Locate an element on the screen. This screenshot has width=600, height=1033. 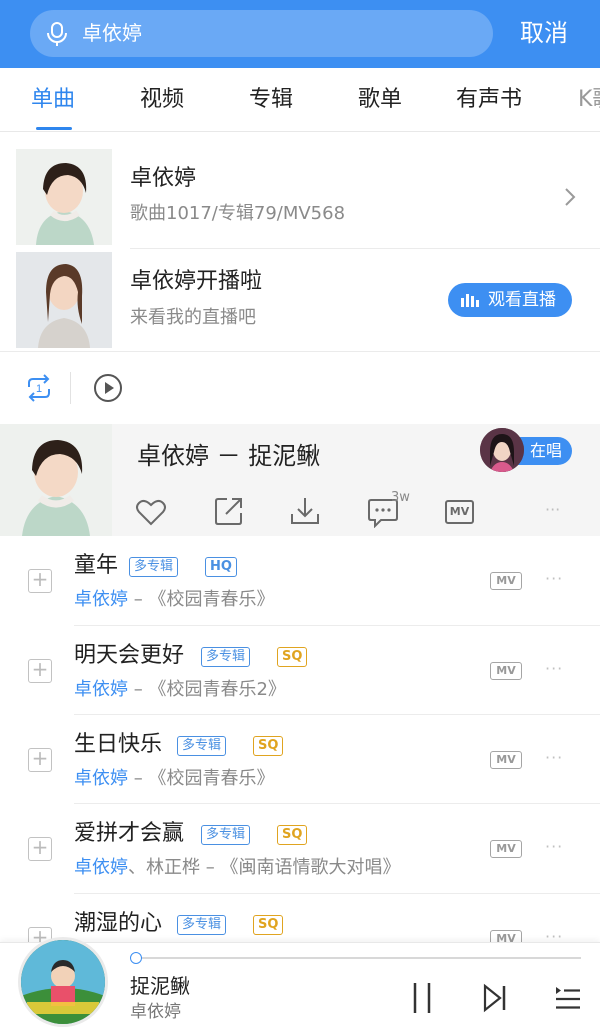
loop-count: 1 is located at coordinates (39, 389).